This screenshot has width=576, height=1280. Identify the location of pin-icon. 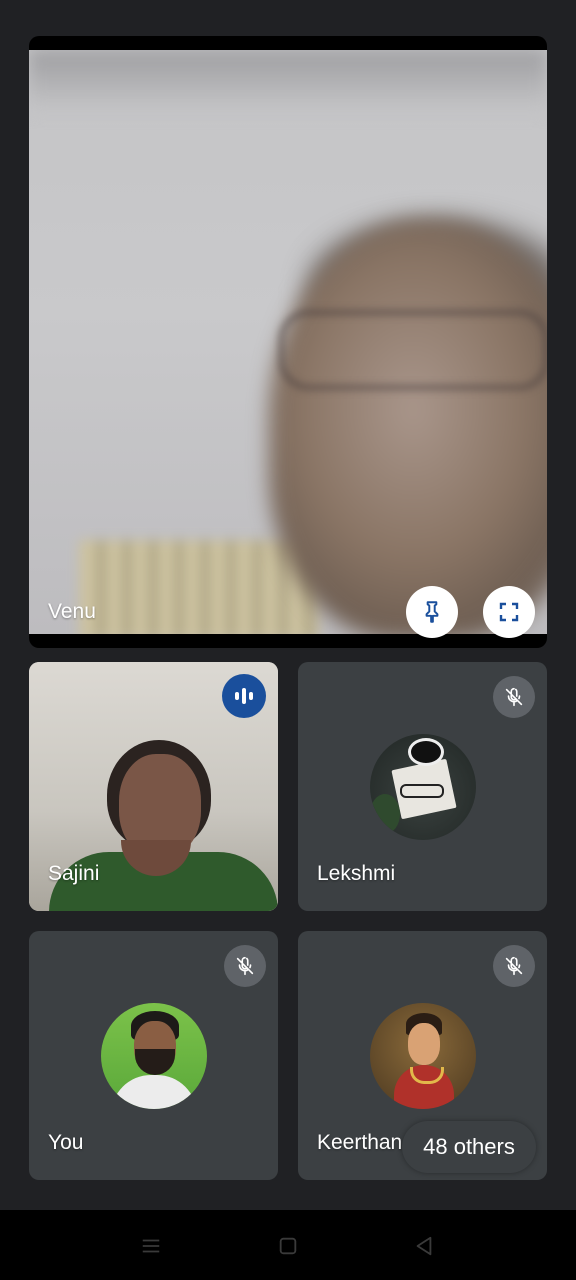
(432, 612).